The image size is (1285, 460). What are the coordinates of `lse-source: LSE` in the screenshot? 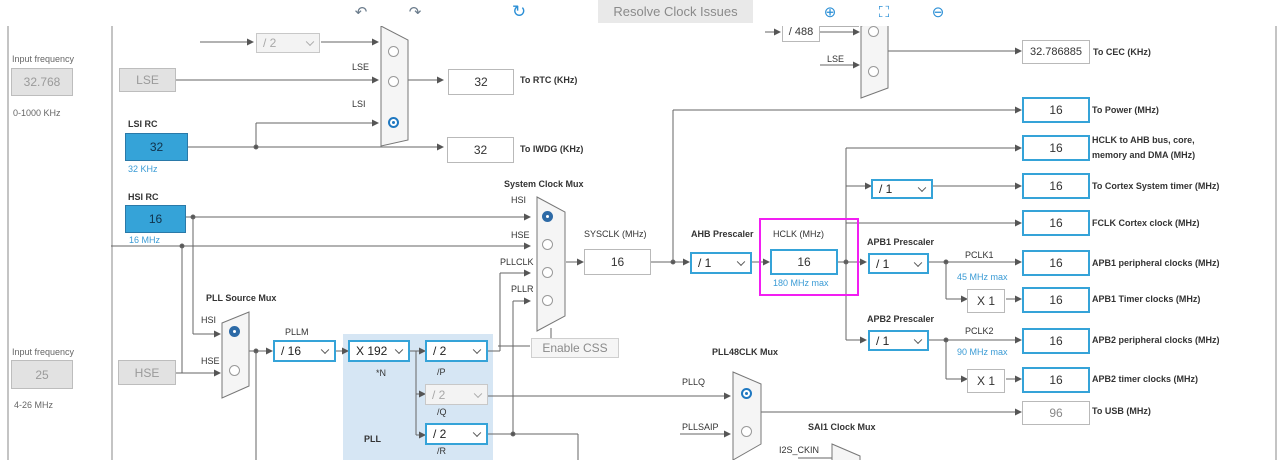 It's located at (147, 80).